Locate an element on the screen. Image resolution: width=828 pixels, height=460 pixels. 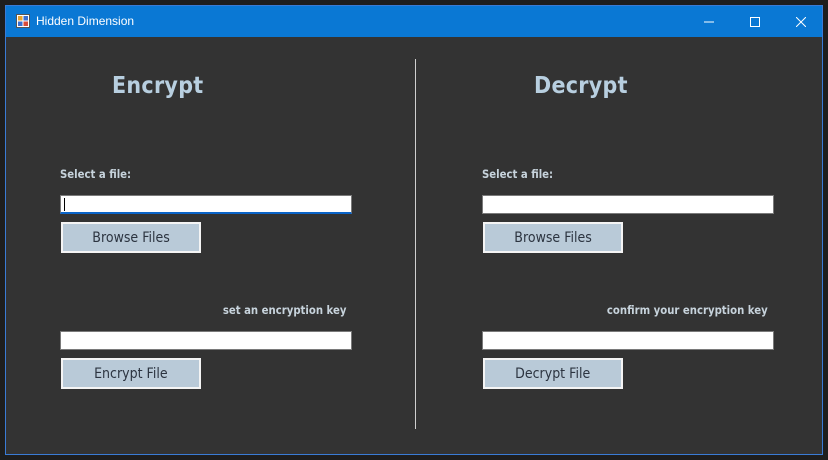
encrypt-key-label: set an encryption key is located at coordinates (284, 310).